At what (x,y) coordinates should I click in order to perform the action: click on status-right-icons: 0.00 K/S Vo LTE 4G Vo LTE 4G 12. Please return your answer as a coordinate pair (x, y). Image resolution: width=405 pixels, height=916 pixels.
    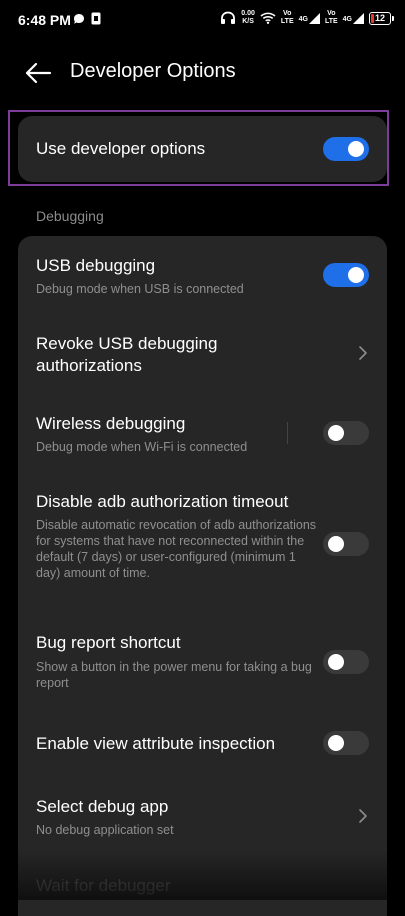
    Looking at the image, I should click on (307, 18).